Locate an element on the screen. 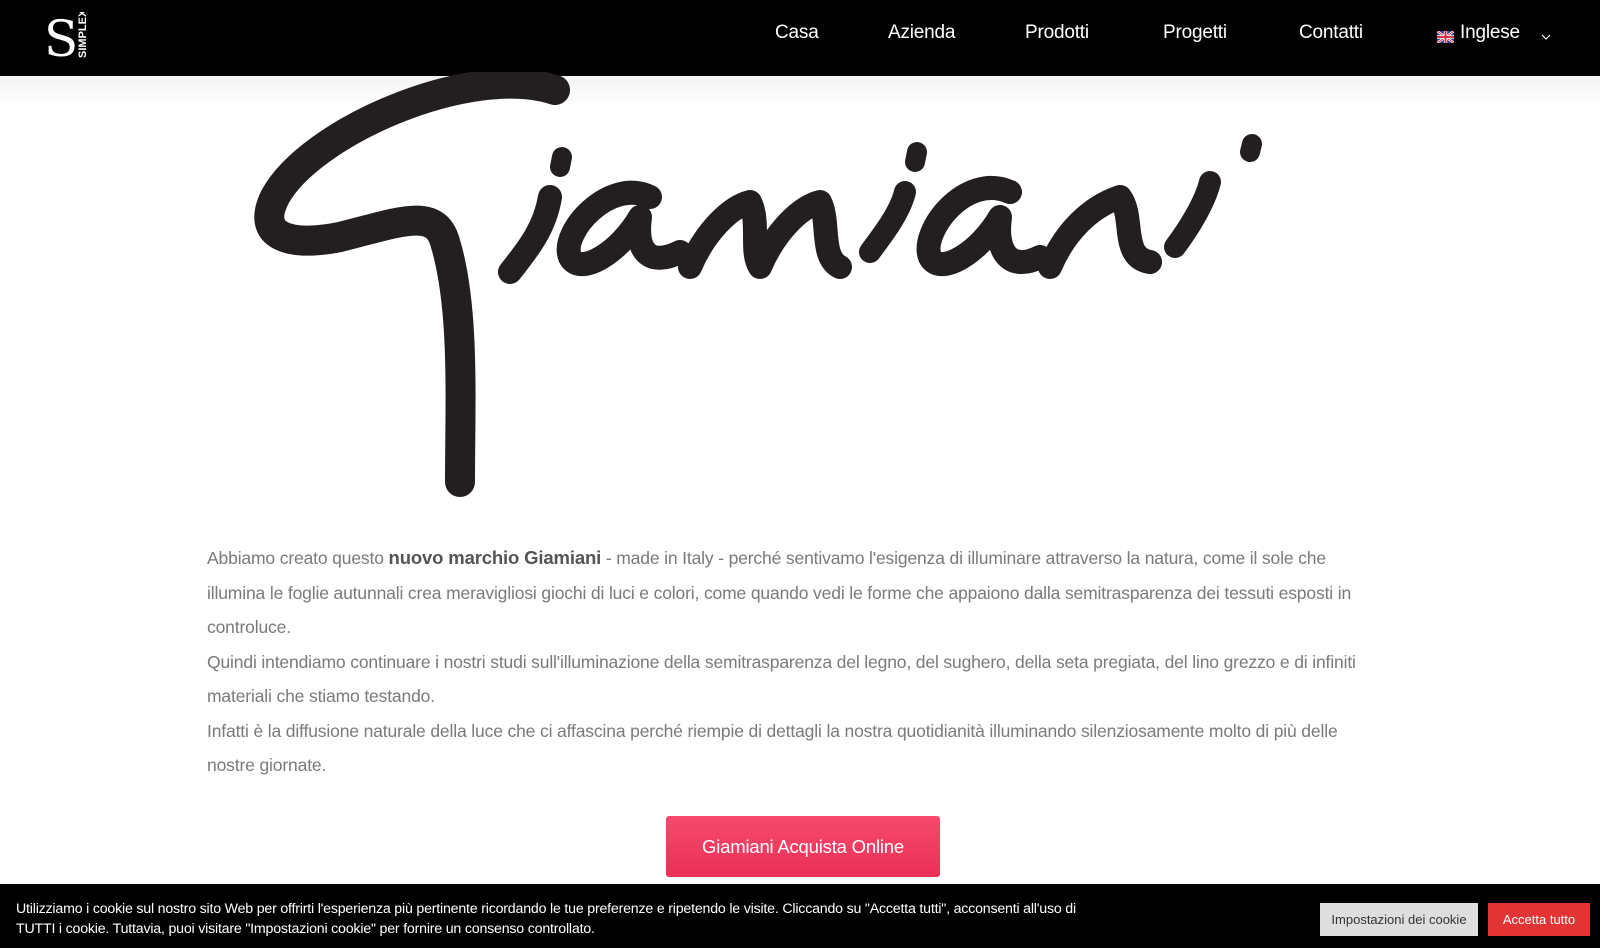 The width and height of the screenshot is (1600, 948). uk-flag-icon is located at coordinates (1445, 35).